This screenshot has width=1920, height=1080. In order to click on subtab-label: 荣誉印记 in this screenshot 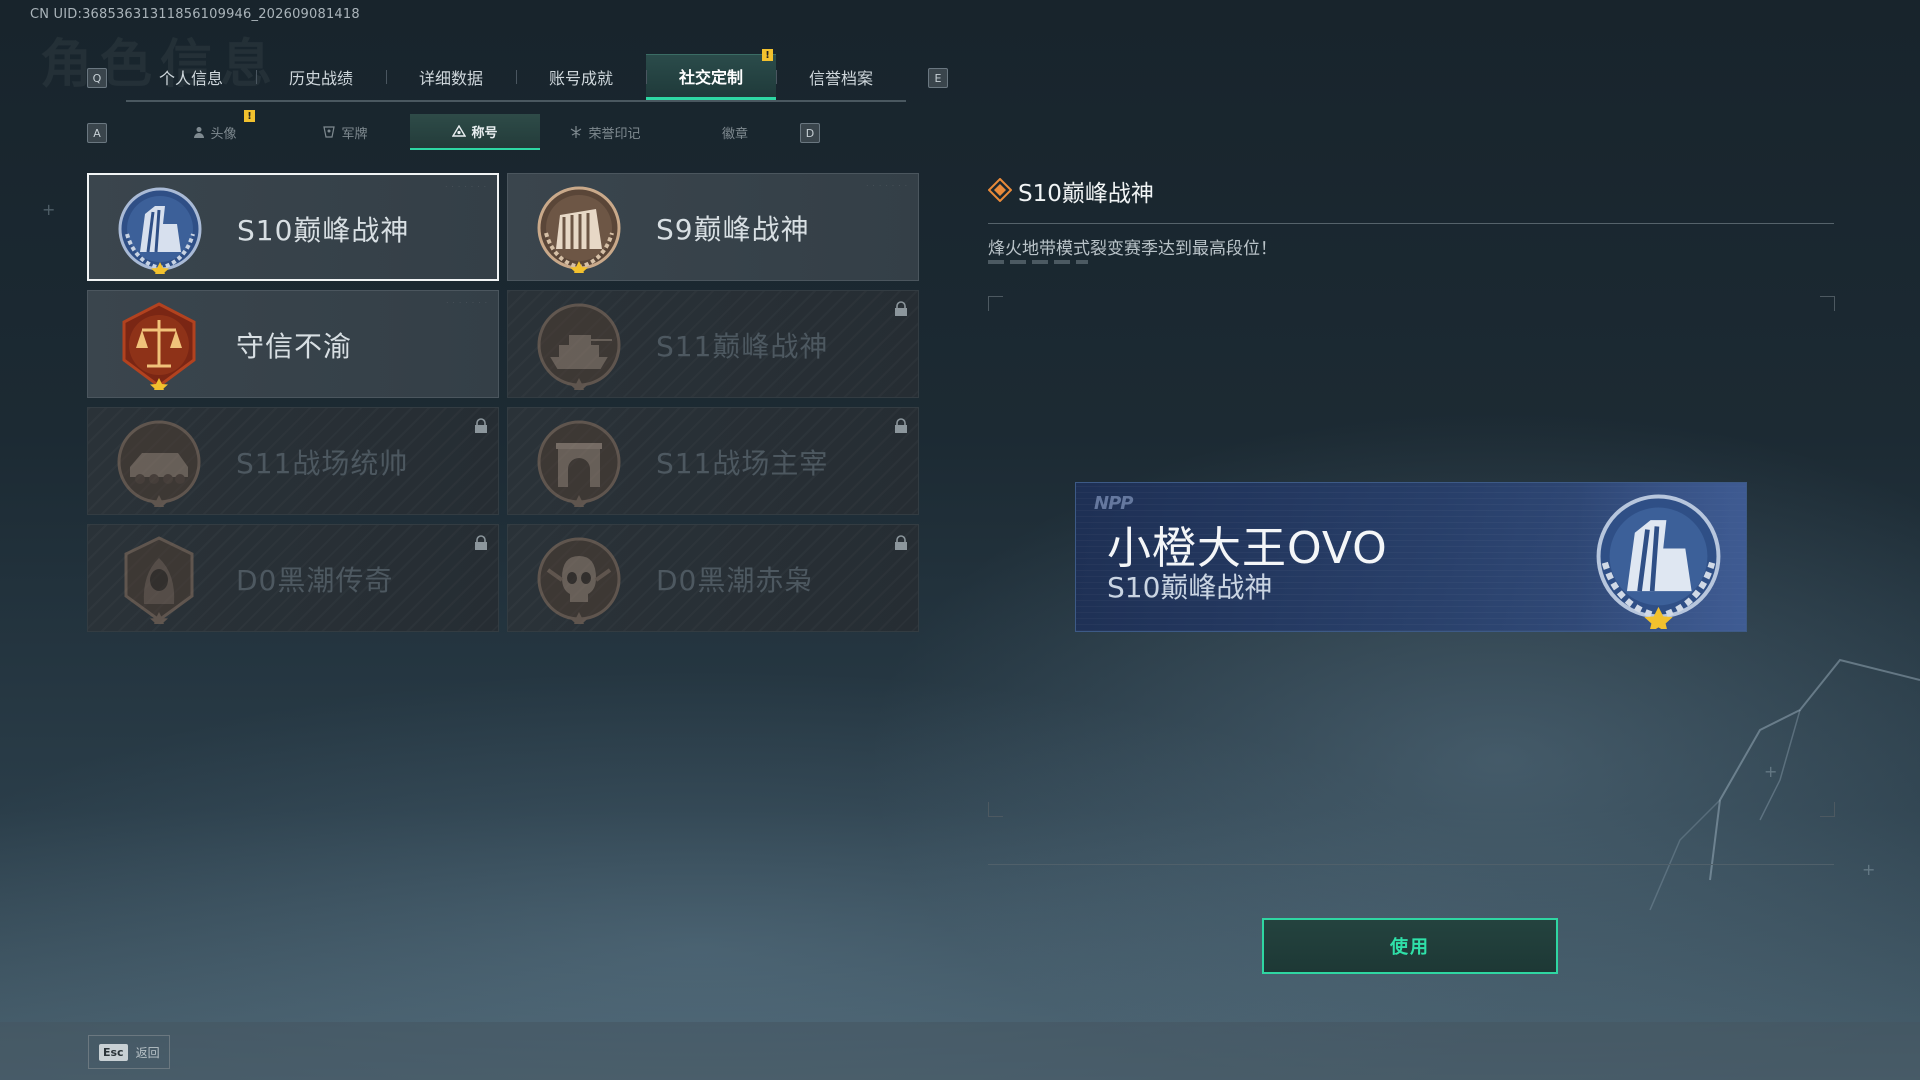, I will do `click(614, 134)`.